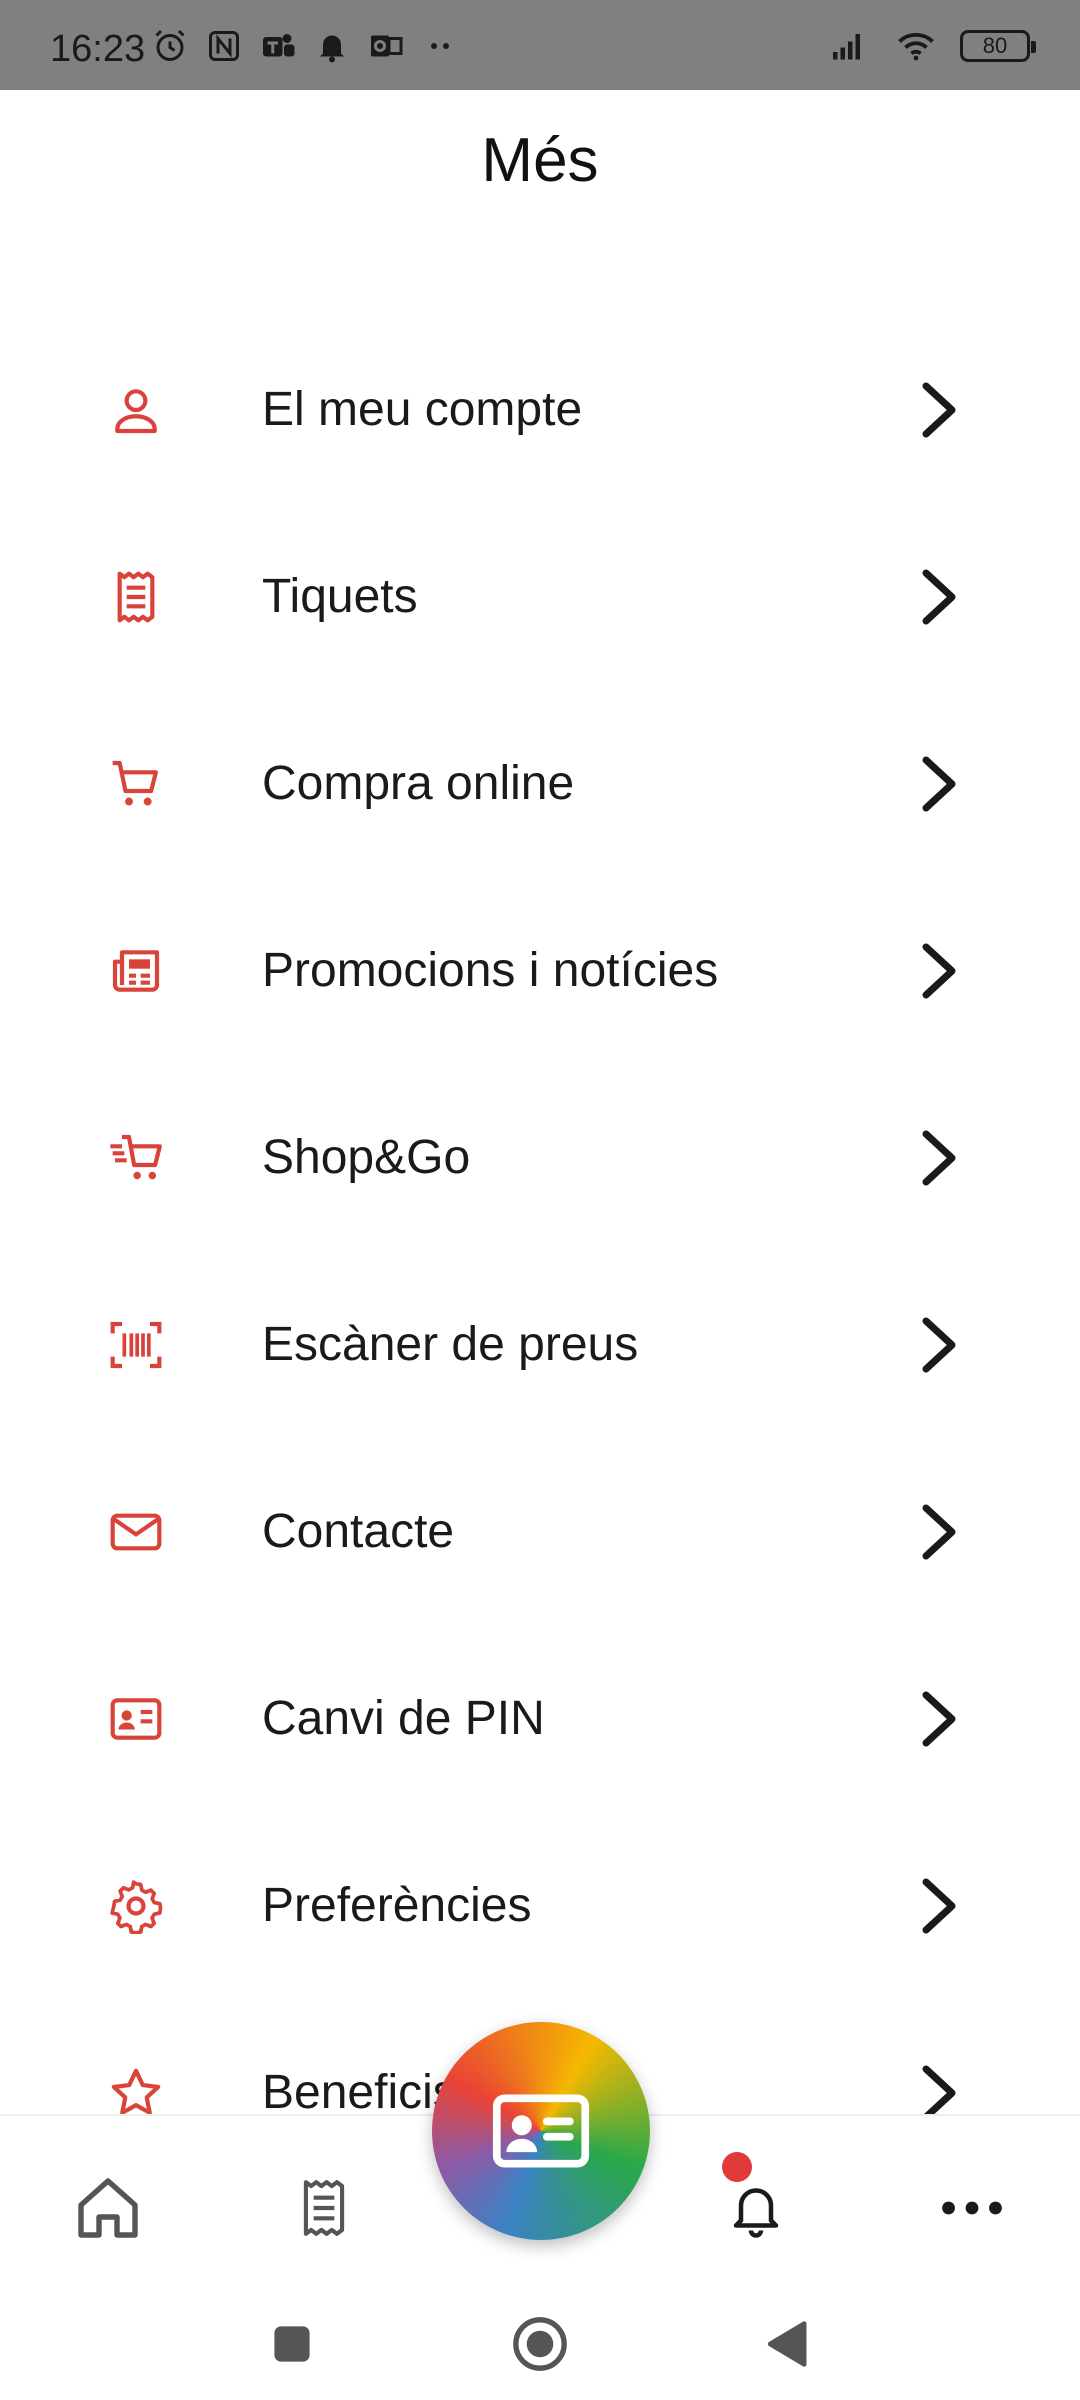 The image size is (1080, 2400). I want to click on recents-button, so click(292, 2344).